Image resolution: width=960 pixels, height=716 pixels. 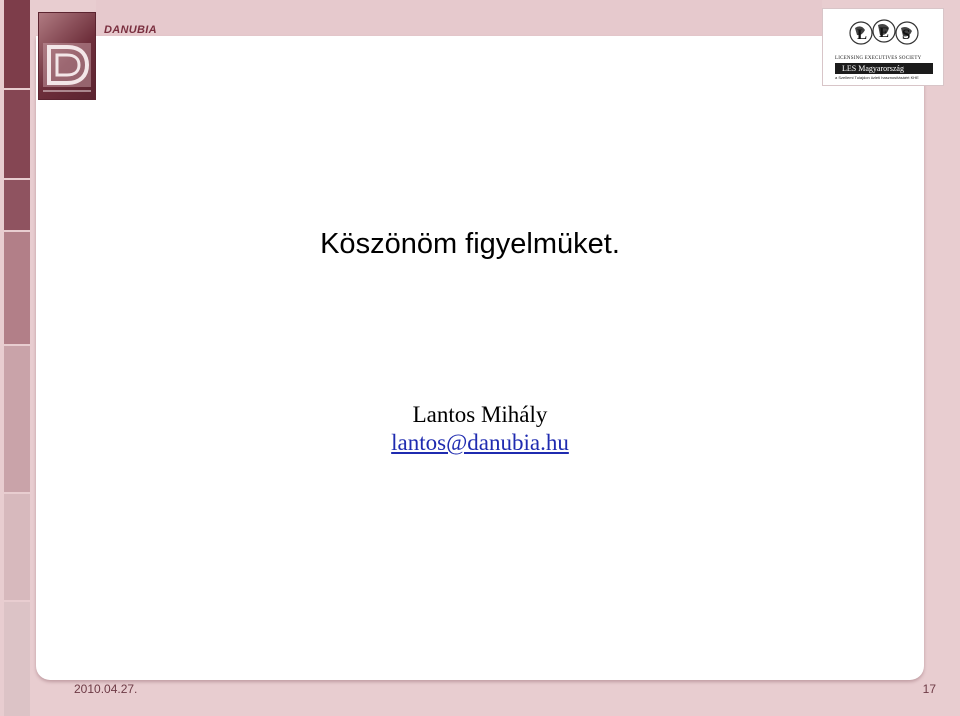 I want to click on author-name: Lantos Mihály, so click(x=480, y=414).